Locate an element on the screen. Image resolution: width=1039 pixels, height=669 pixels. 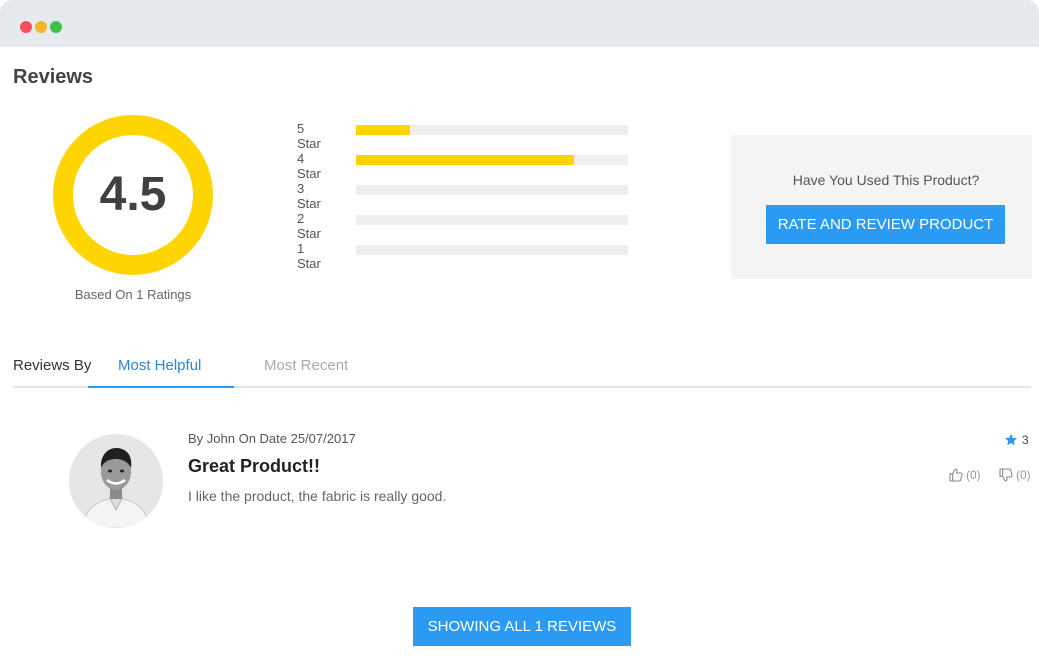
star-count-value: 3 is located at coordinates (1025, 440).